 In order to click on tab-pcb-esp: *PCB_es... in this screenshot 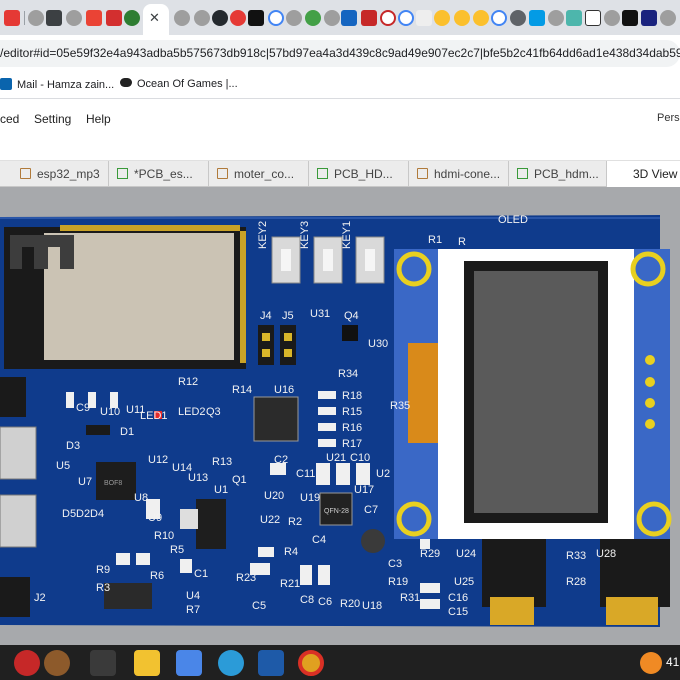, I will do `click(159, 174)`.